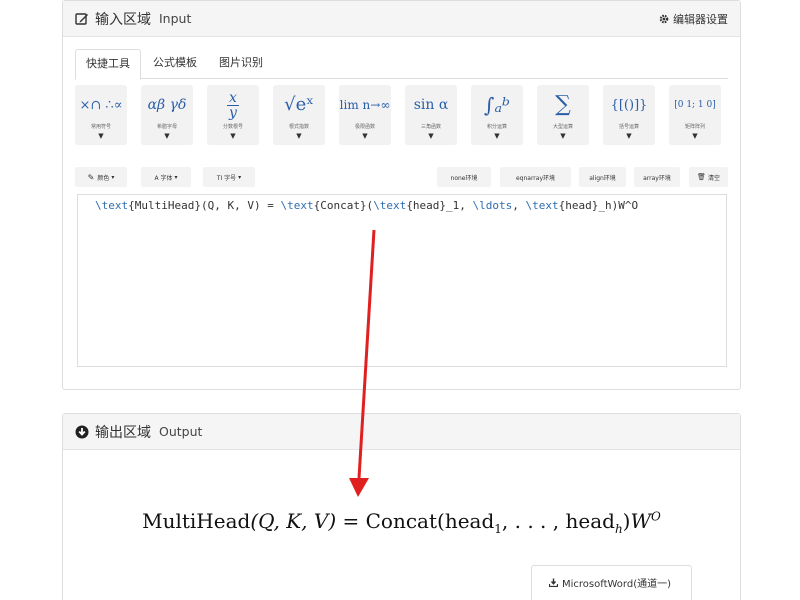 The image size is (800, 600). I want to click on tool-limits: lim n→∞ 极限函数 ▼, so click(365, 115).